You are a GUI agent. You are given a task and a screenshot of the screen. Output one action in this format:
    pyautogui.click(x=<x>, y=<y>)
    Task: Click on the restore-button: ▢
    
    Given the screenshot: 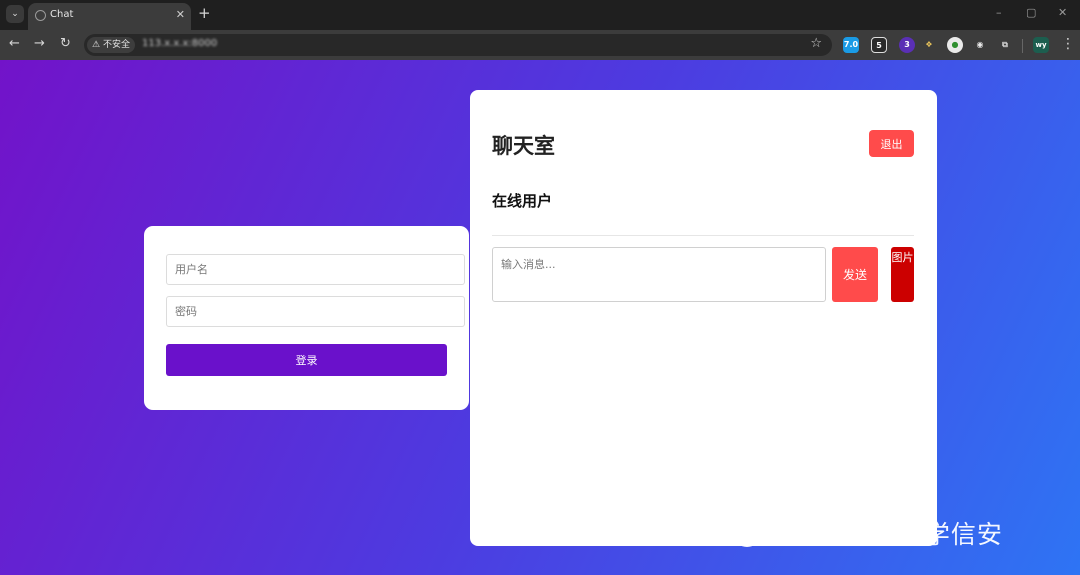 What is the action you would take?
    pyautogui.click(x=1031, y=12)
    